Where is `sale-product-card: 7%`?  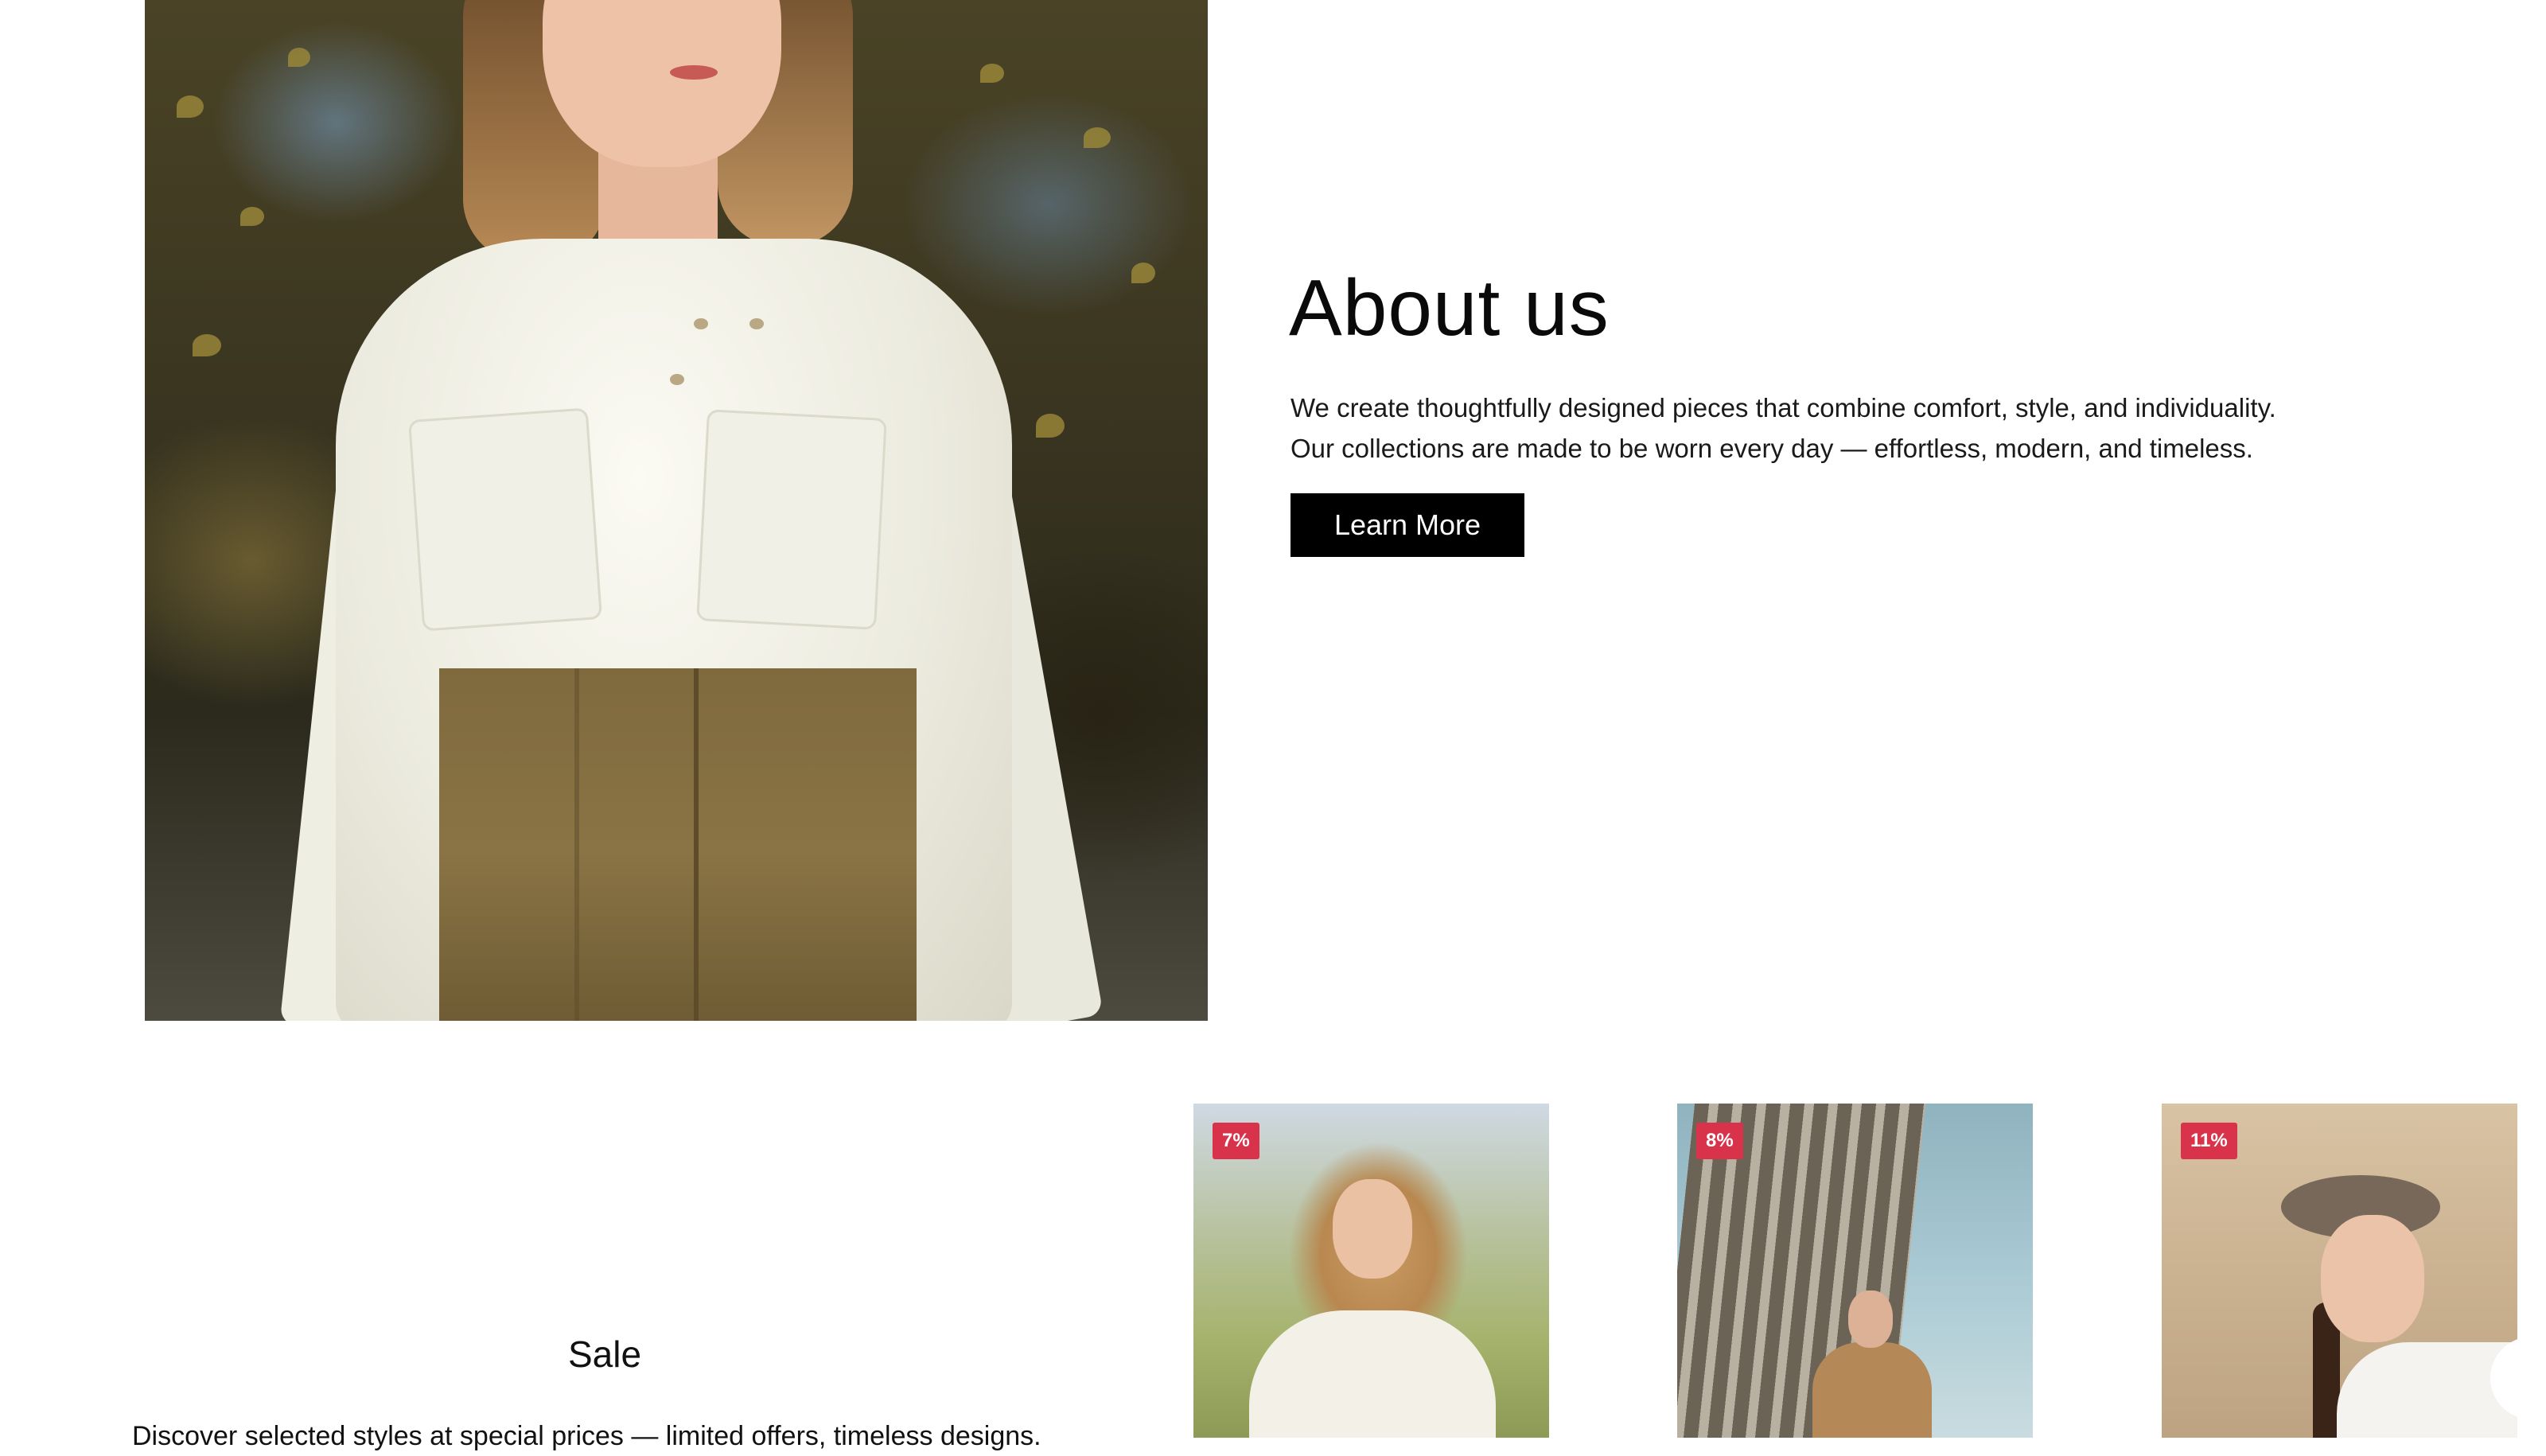 sale-product-card: 7% is located at coordinates (1371, 1271).